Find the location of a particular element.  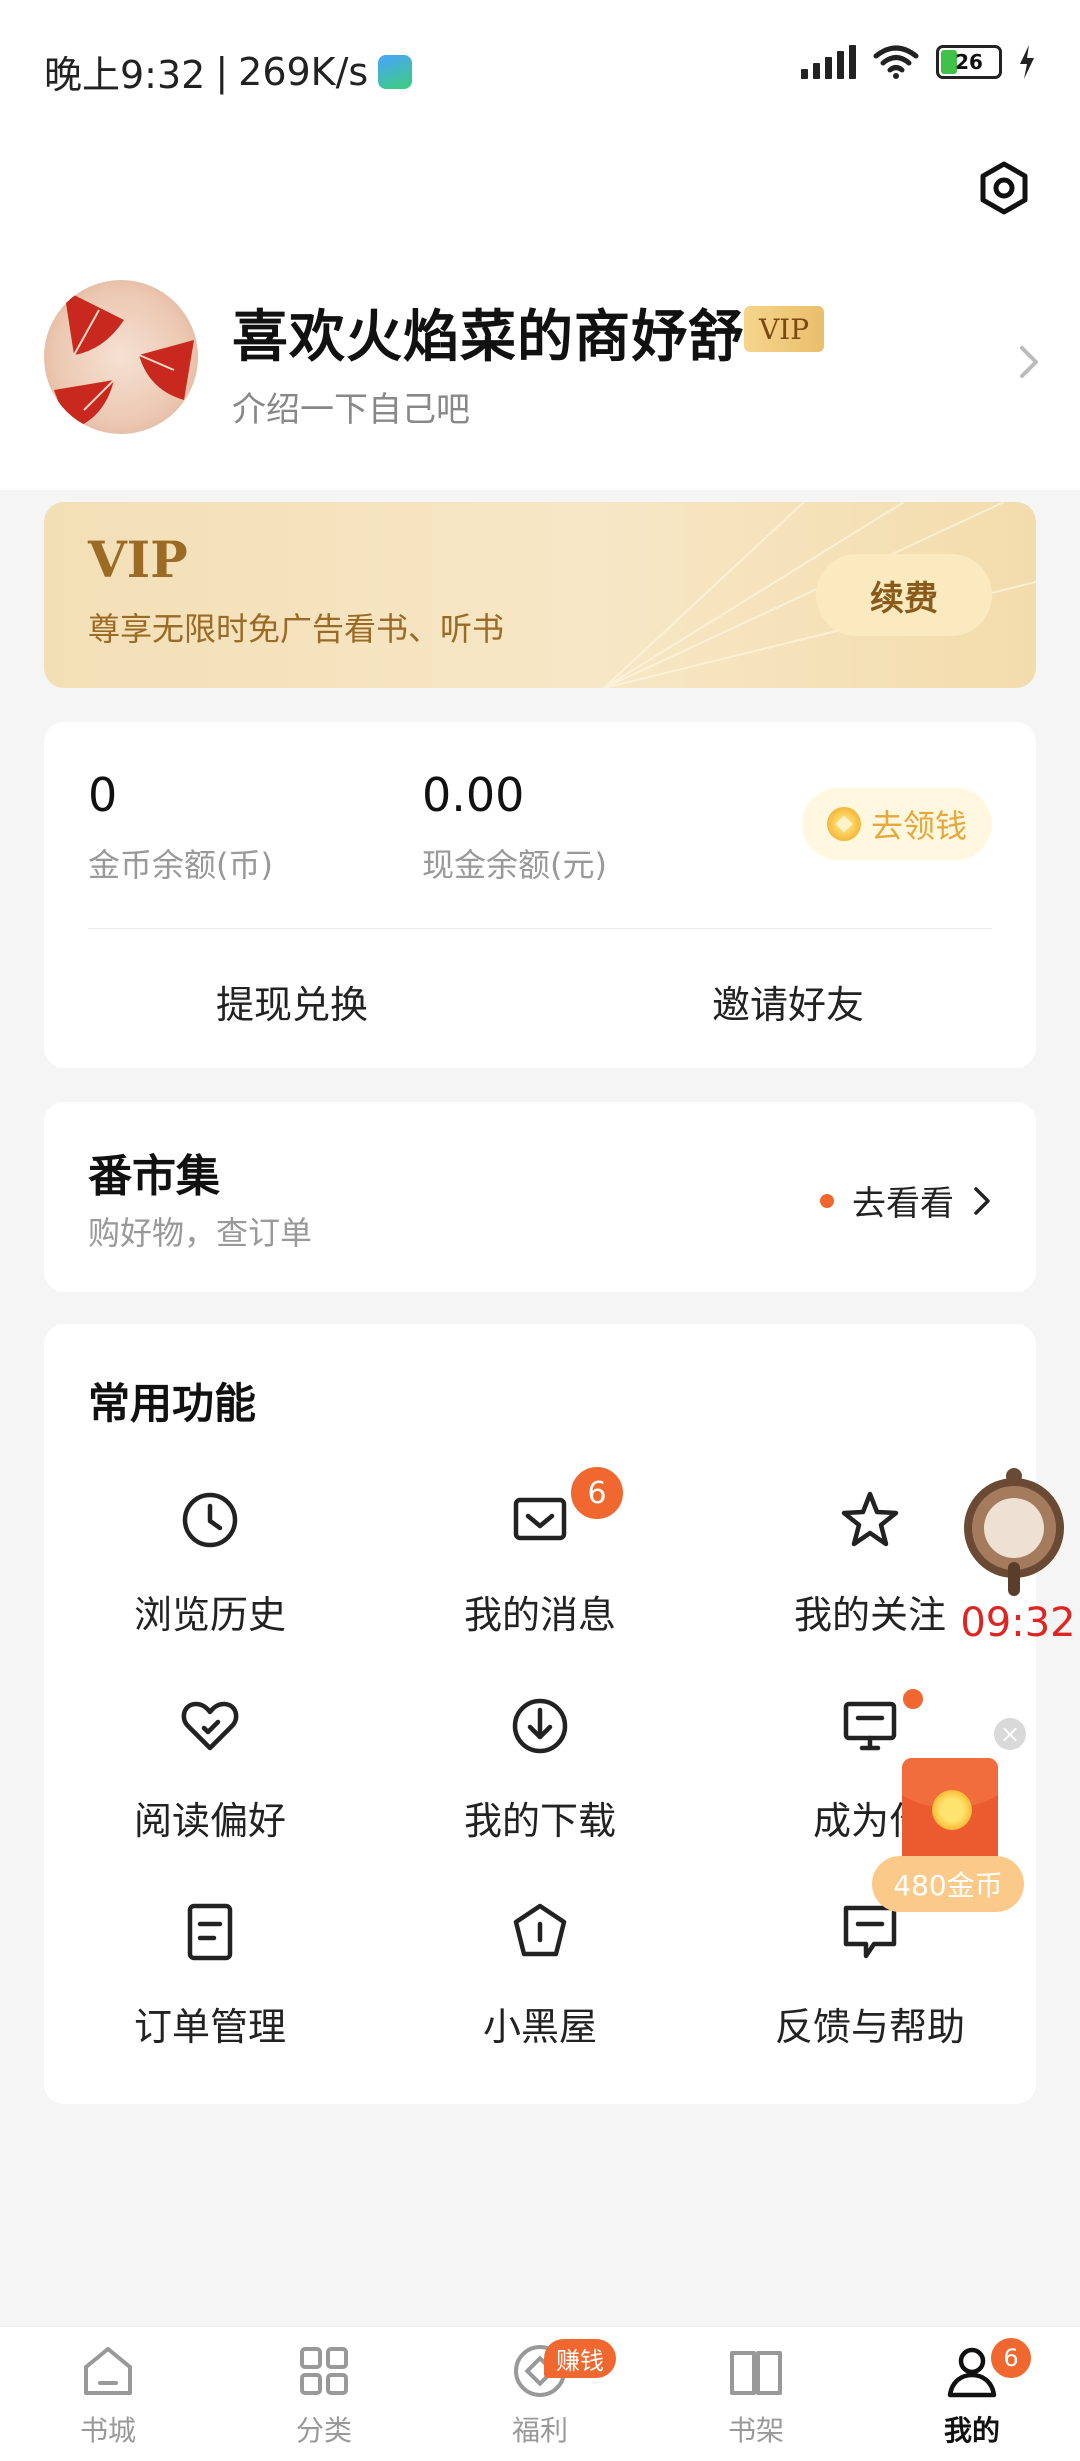

download-icon is located at coordinates (540, 1726).